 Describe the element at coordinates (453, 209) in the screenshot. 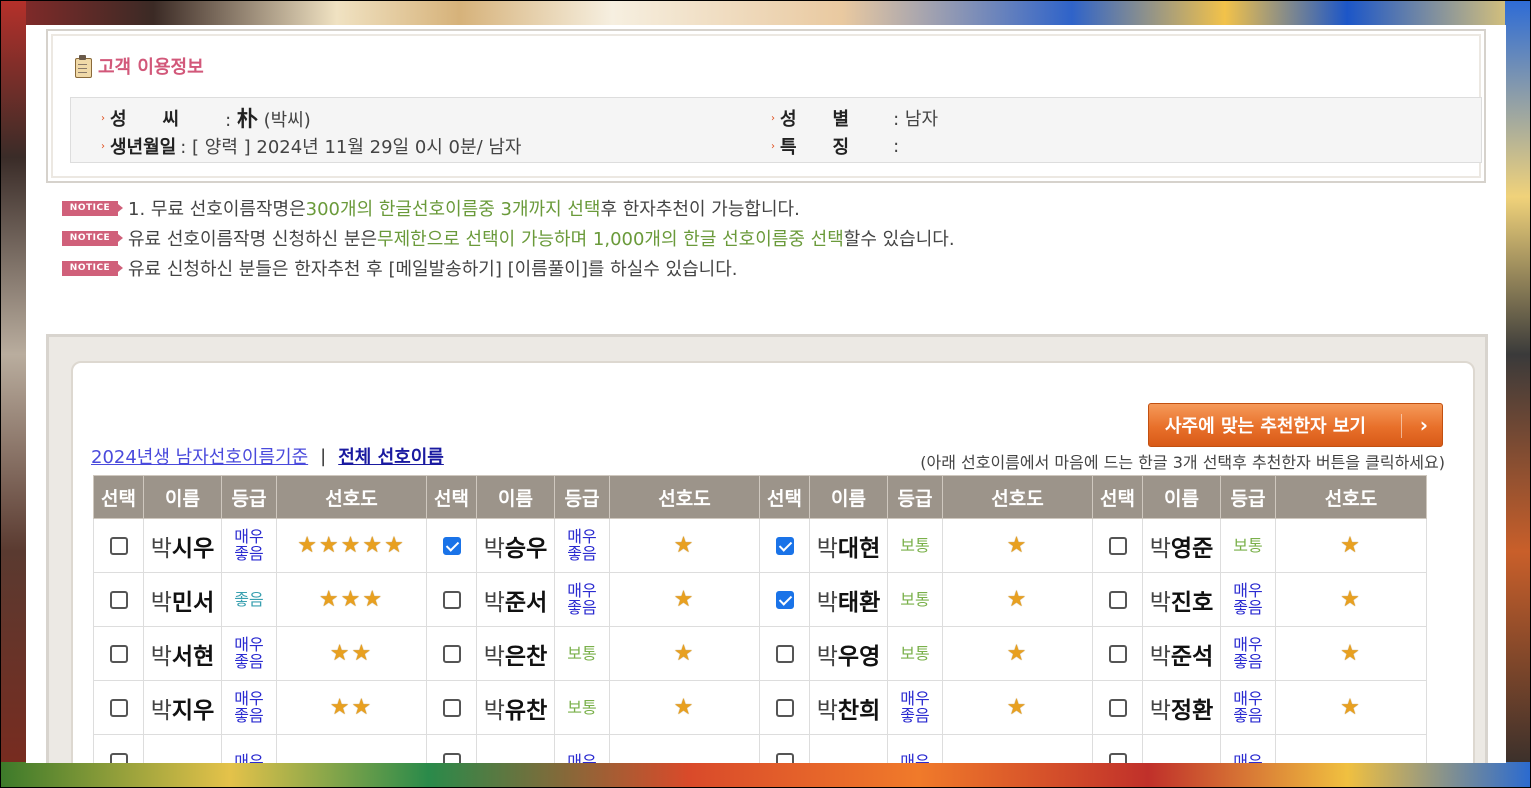

I see `notice-highlight: 300개의 한글선호이름중 3개까지 선택` at that location.